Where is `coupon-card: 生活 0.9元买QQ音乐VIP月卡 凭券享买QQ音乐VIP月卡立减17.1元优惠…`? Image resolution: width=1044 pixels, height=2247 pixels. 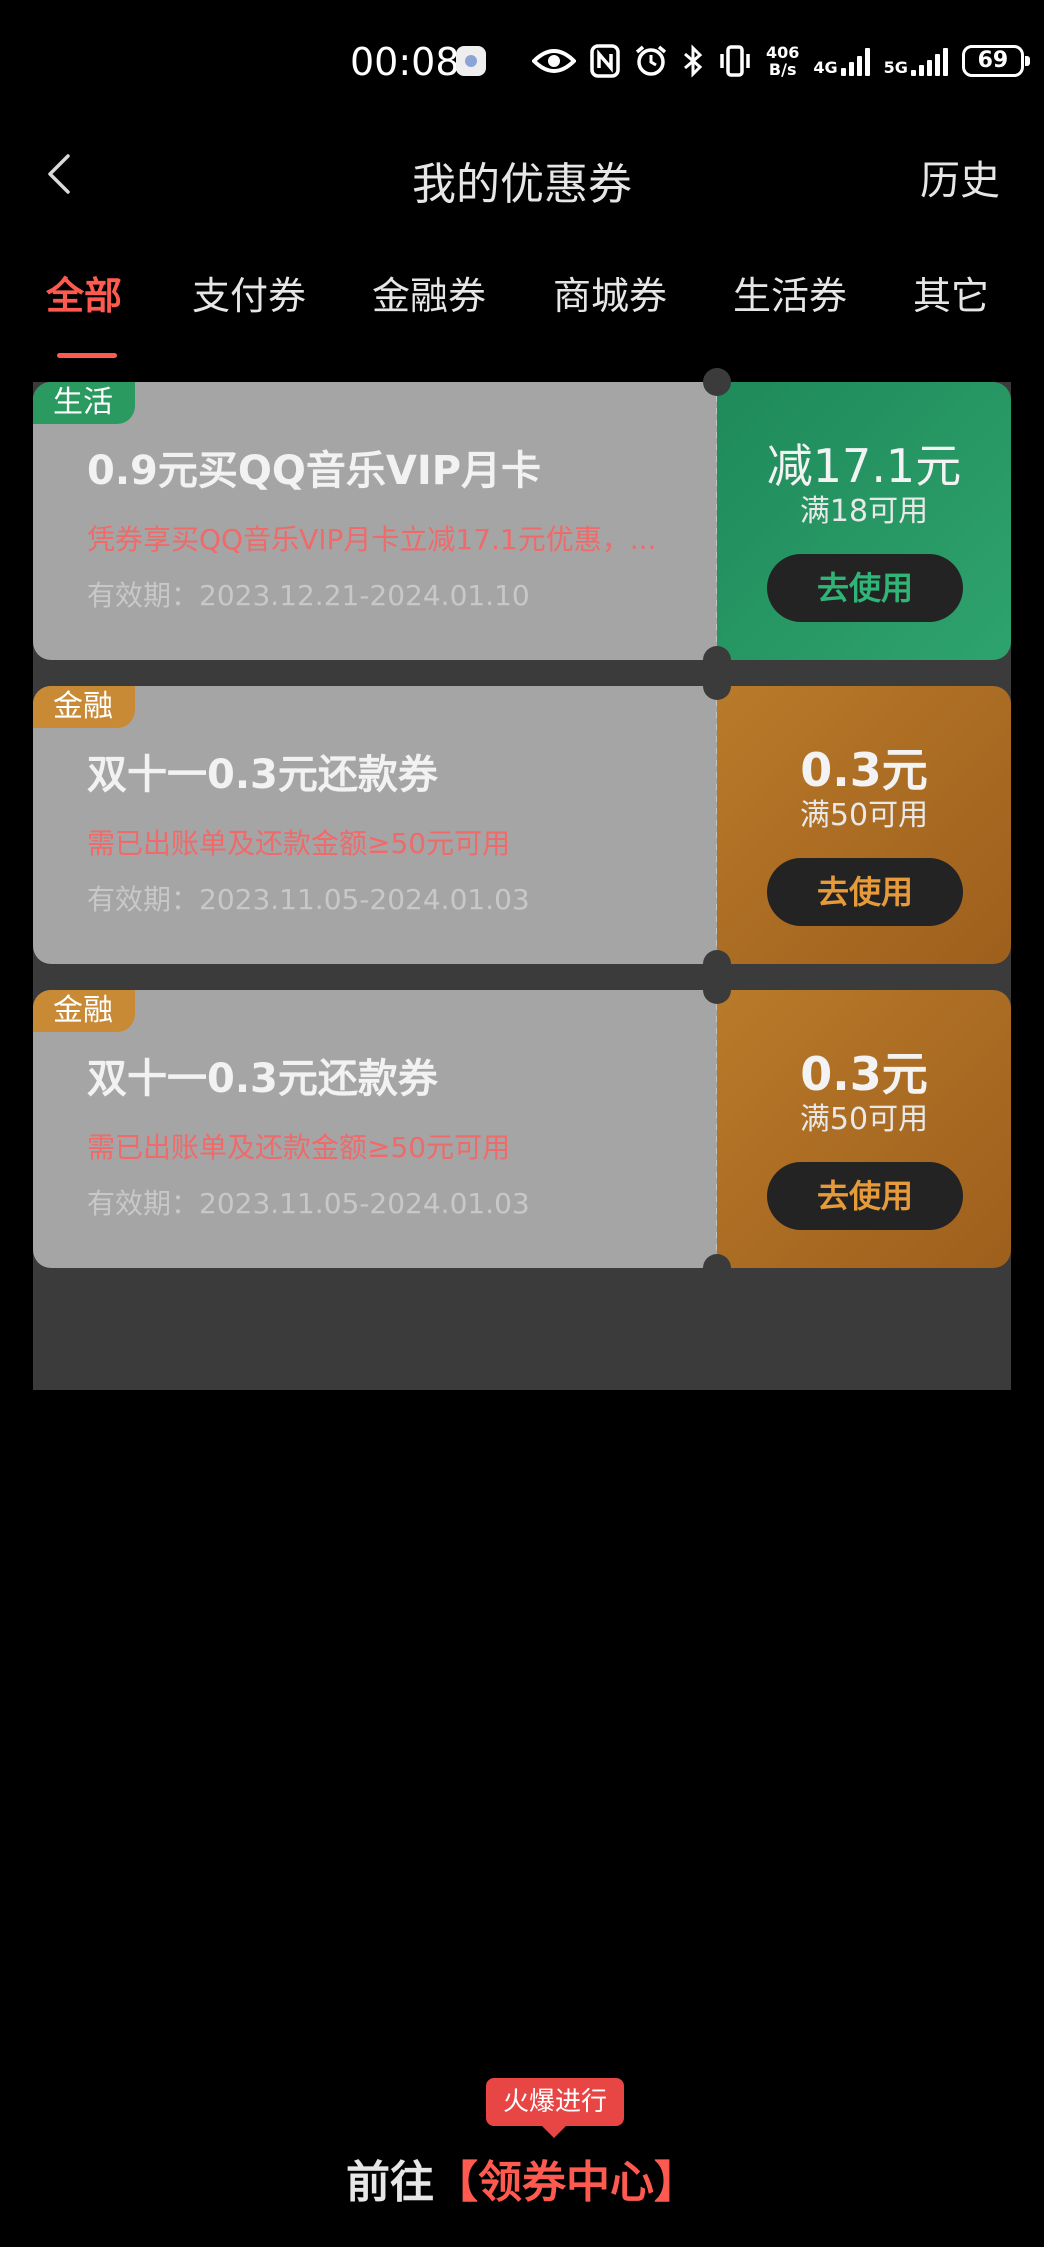
coupon-card: 生活 0.9元买QQ音乐VIP月卡 凭券享买QQ音乐VIP月卡立减17.1元优惠… is located at coordinates (522, 521).